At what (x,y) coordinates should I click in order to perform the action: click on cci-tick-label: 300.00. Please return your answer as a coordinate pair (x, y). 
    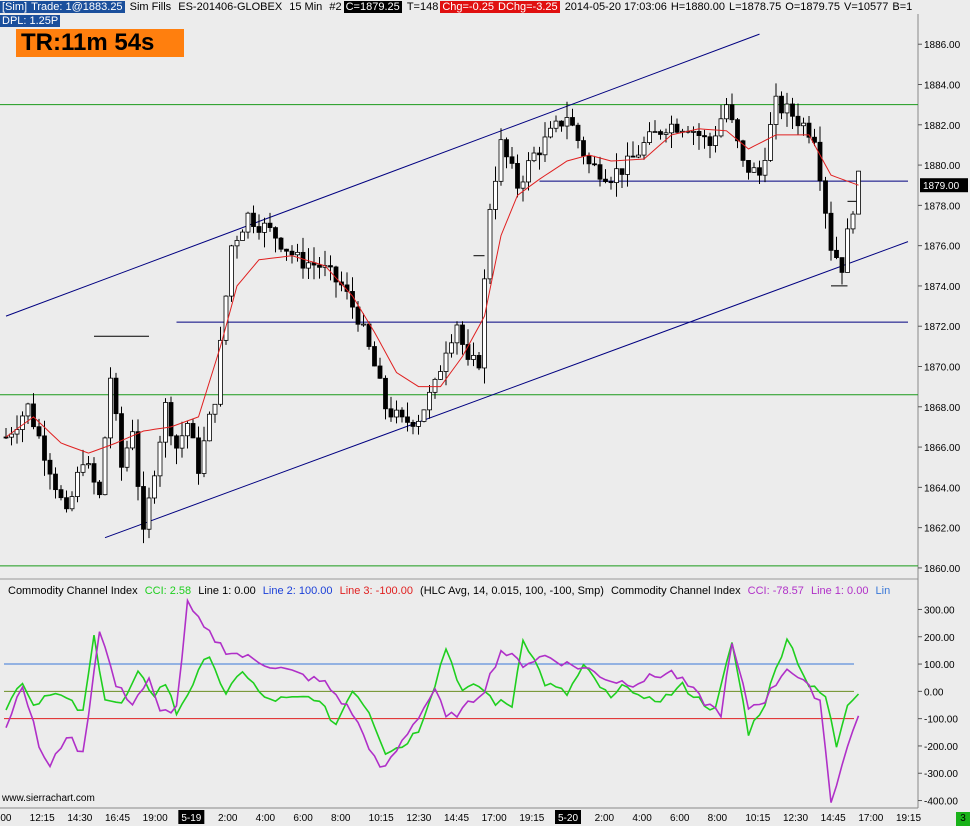
    Looking at the image, I should click on (939, 610).